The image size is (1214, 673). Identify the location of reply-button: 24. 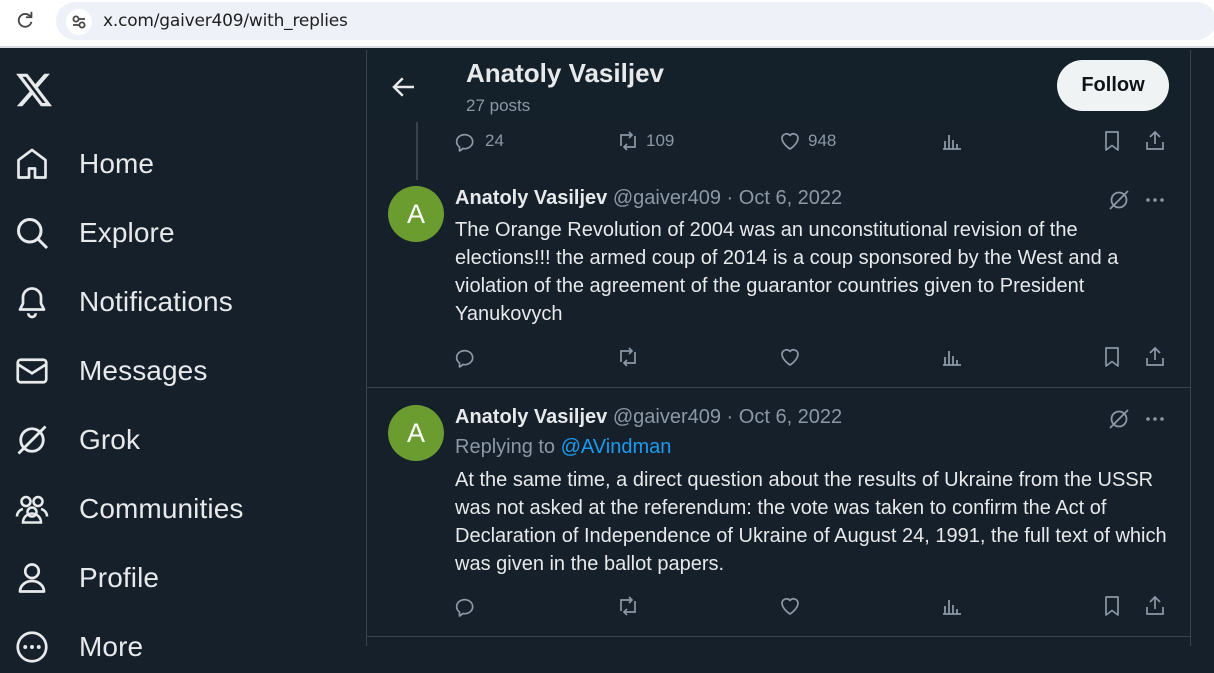
(479, 141).